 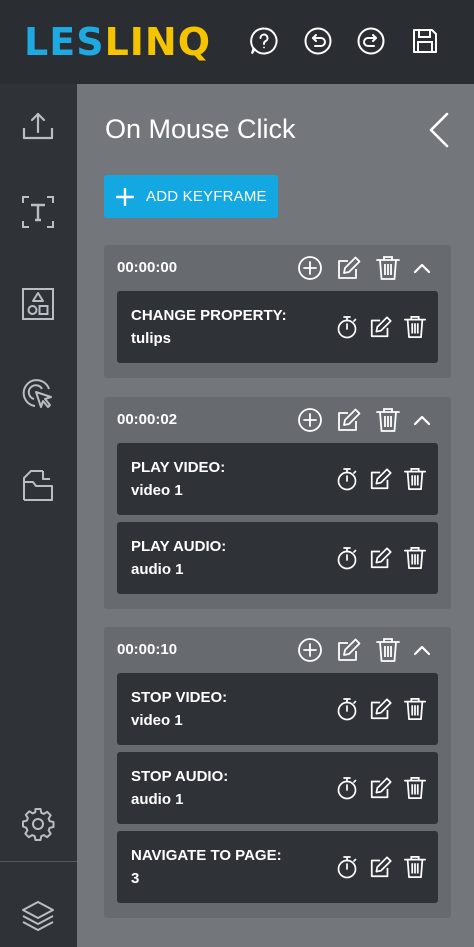 What do you see at coordinates (277, 267) in the screenshot?
I see `keyframe-header: 00:00:00` at bounding box center [277, 267].